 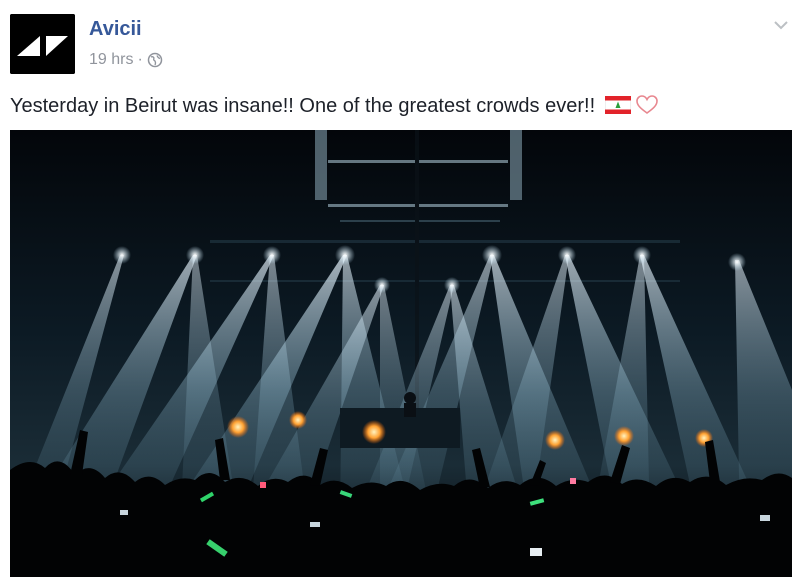 What do you see at coordinates (115, 29) in the screenshot?
I see `author-name: Avicii` at bounding box center [115, 29].